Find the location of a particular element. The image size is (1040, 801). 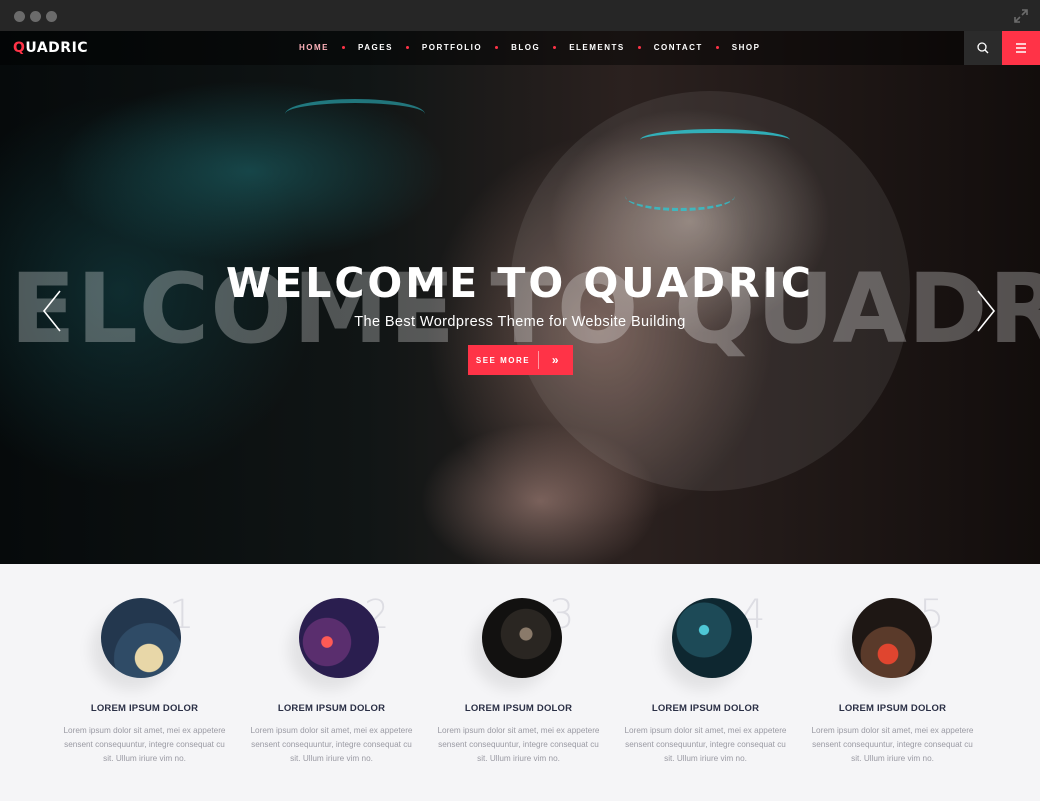

logo: QUADRIC is located at coordinates (50, 48).